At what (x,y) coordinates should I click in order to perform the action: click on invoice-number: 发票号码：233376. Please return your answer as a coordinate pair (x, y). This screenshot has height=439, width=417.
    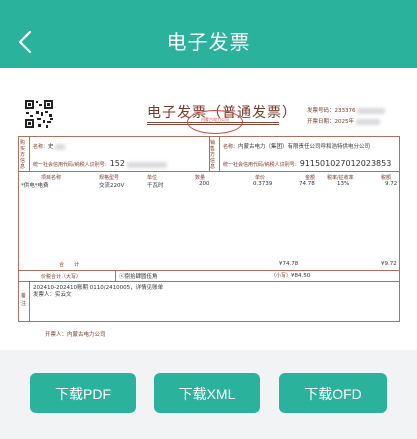
    Looking at the image, I should click on (346, 110).